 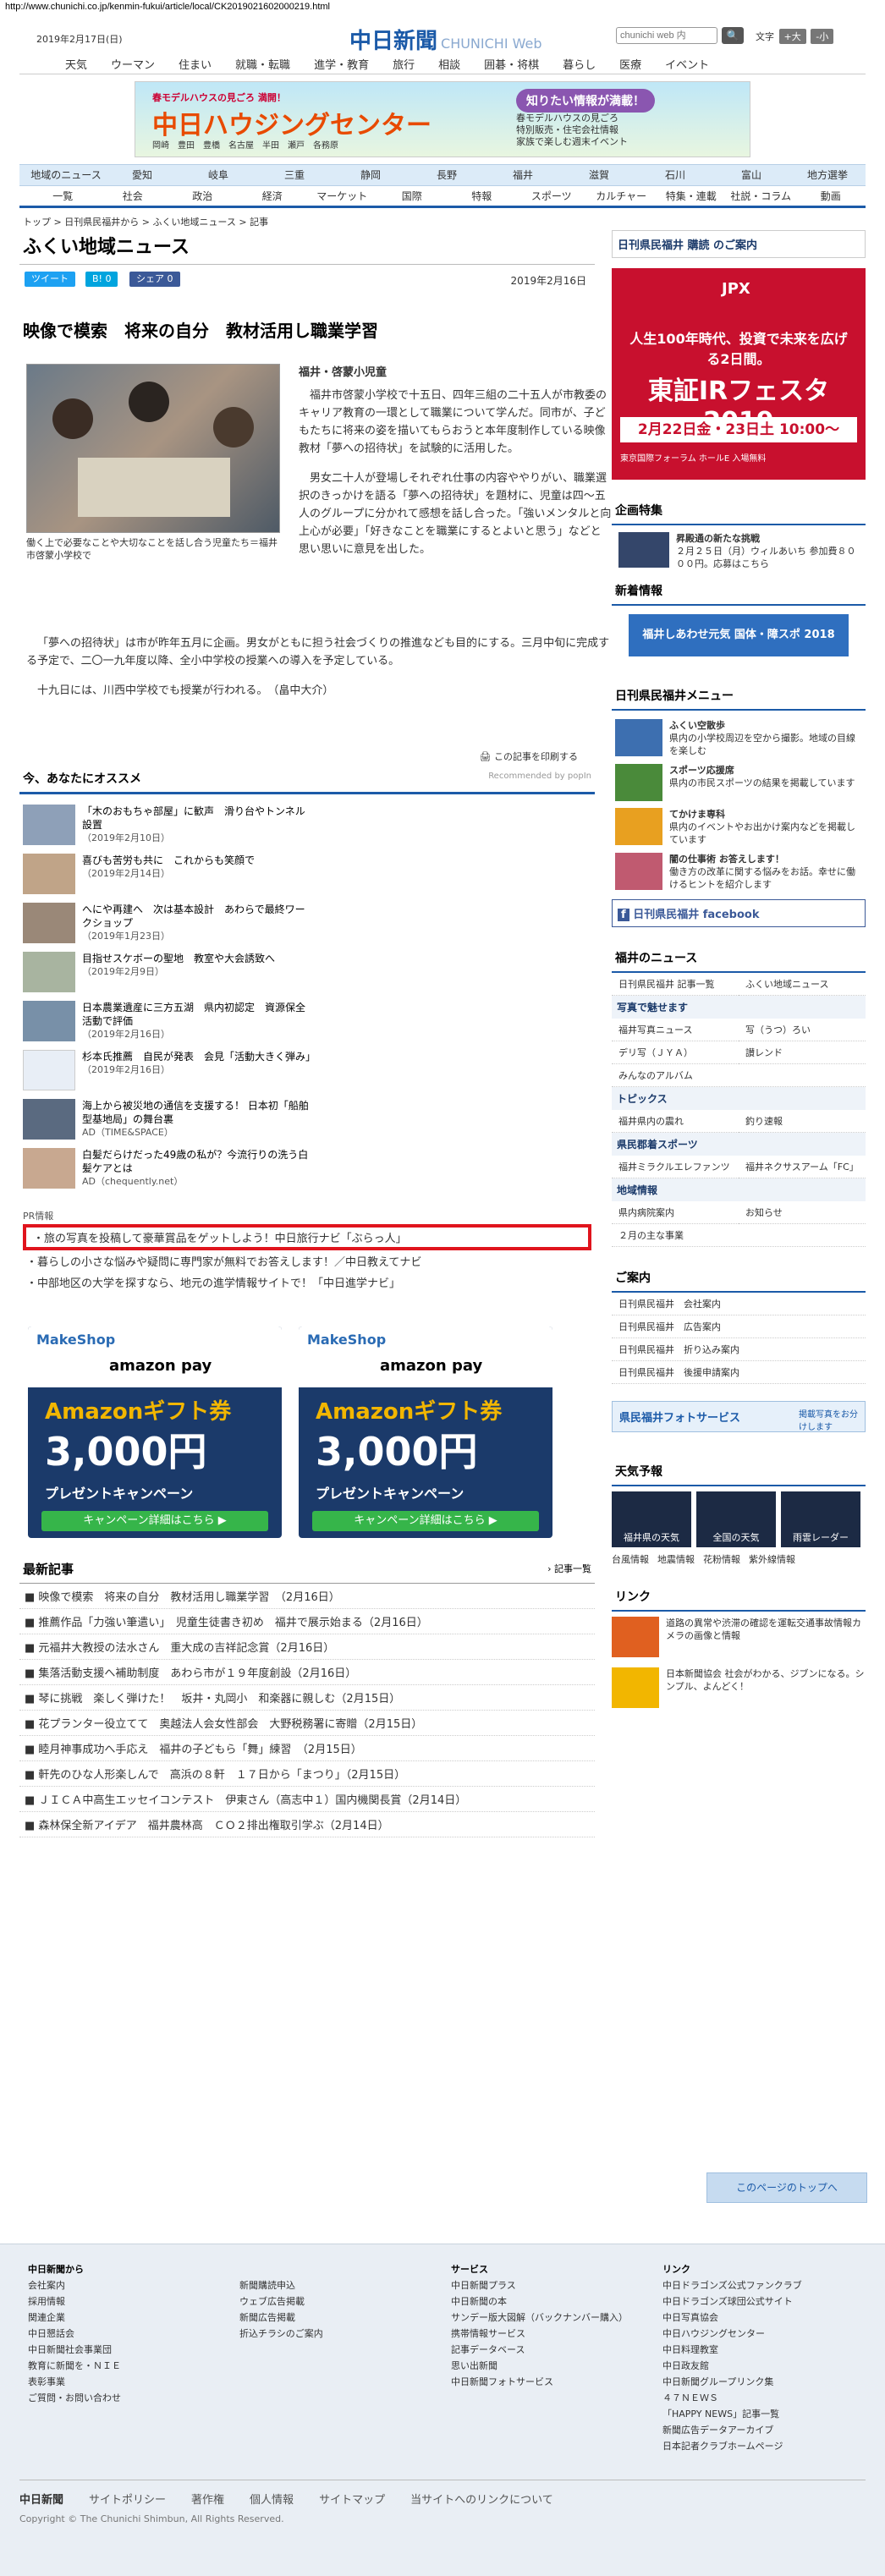 I want to click on footer-link: 中日新聞フォトサービス, so click(x=552, y=2382).